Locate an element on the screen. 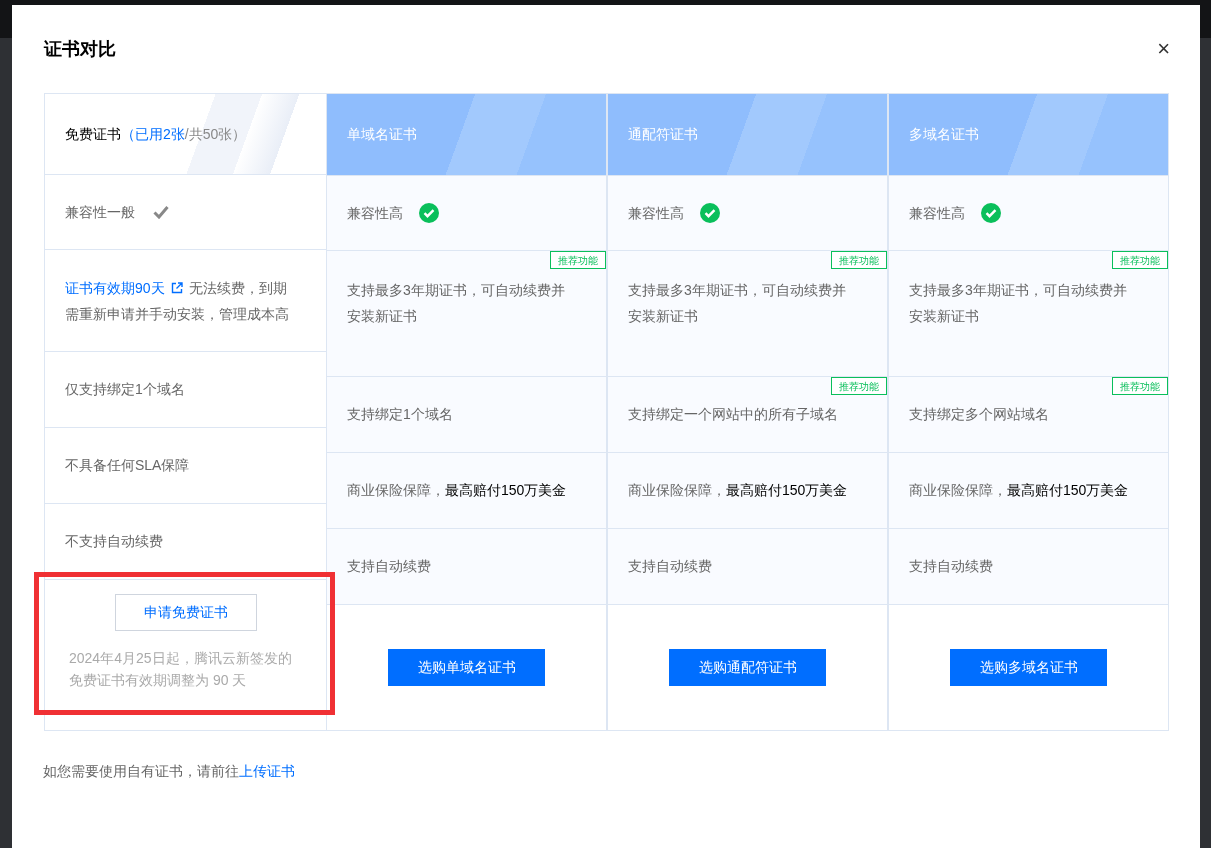  upload-link: 上传证书 is located at coordinates (267, 771).